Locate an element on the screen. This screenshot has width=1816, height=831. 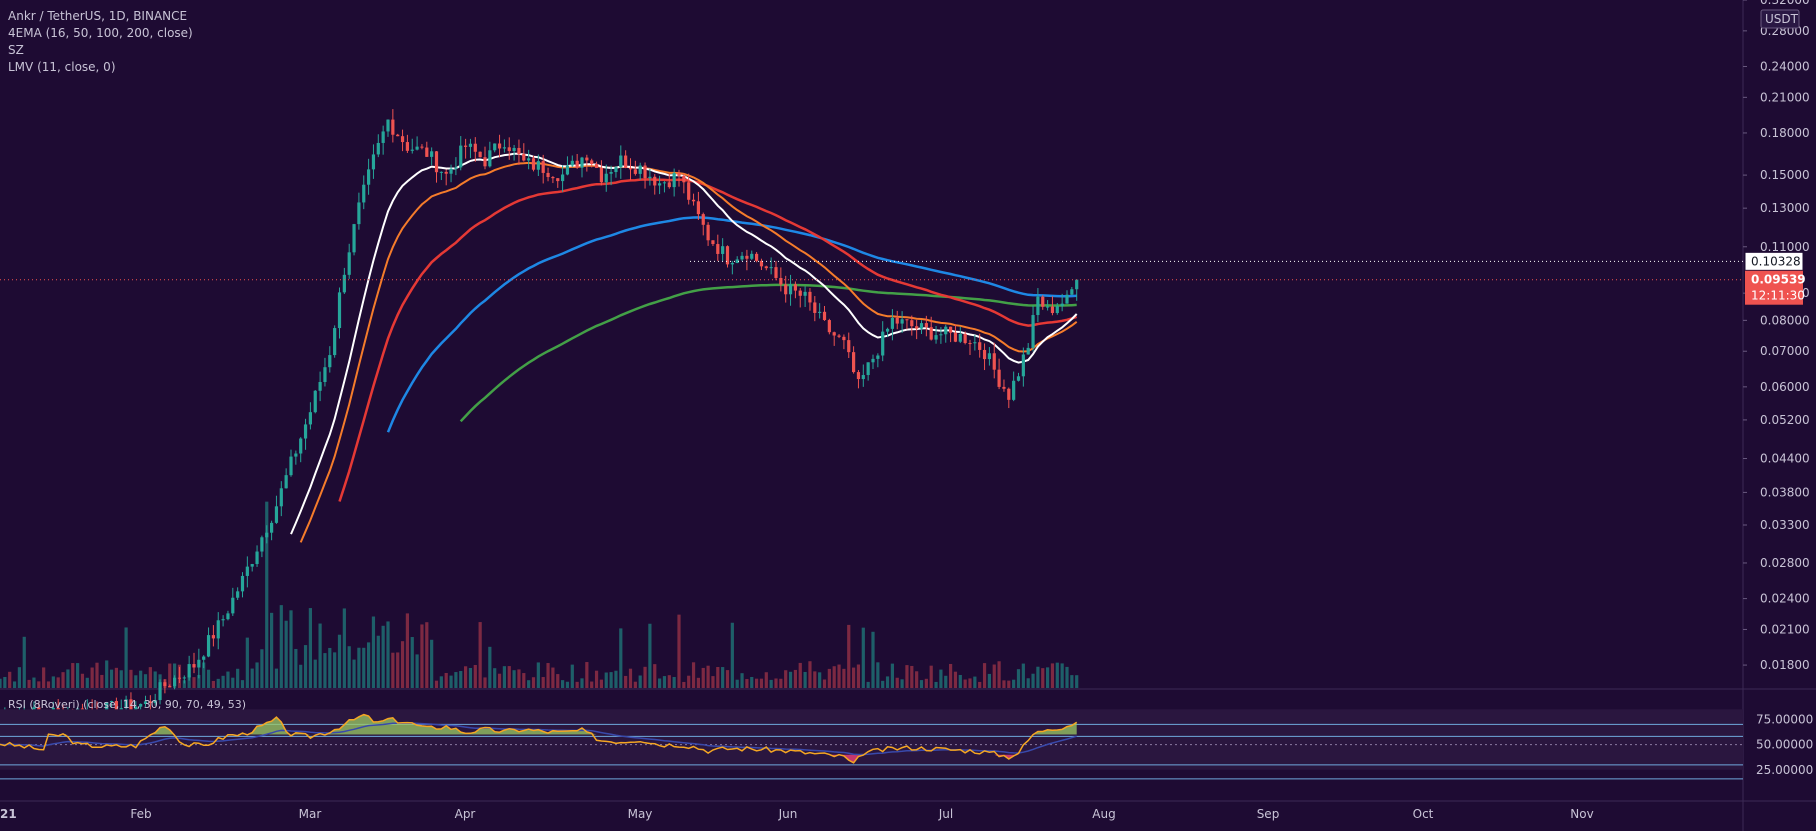
current-price-tag: 0.09539 12:11:30 is located at coordinates (1775, 287).